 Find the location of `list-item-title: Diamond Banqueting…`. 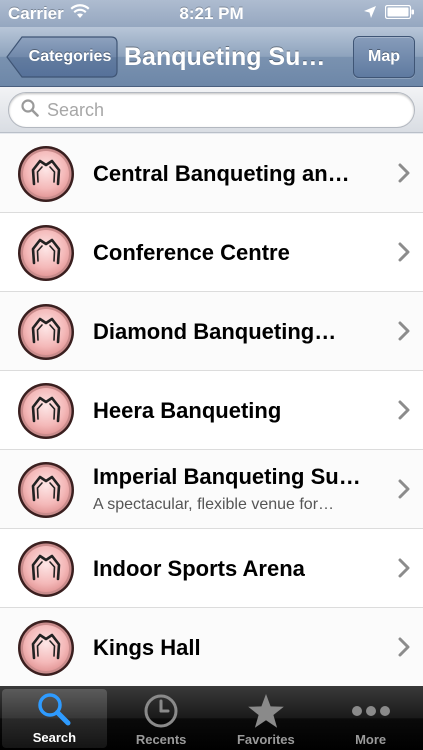

list-item-title: Diamond Banqueting… is located at coordinates (215, 331).